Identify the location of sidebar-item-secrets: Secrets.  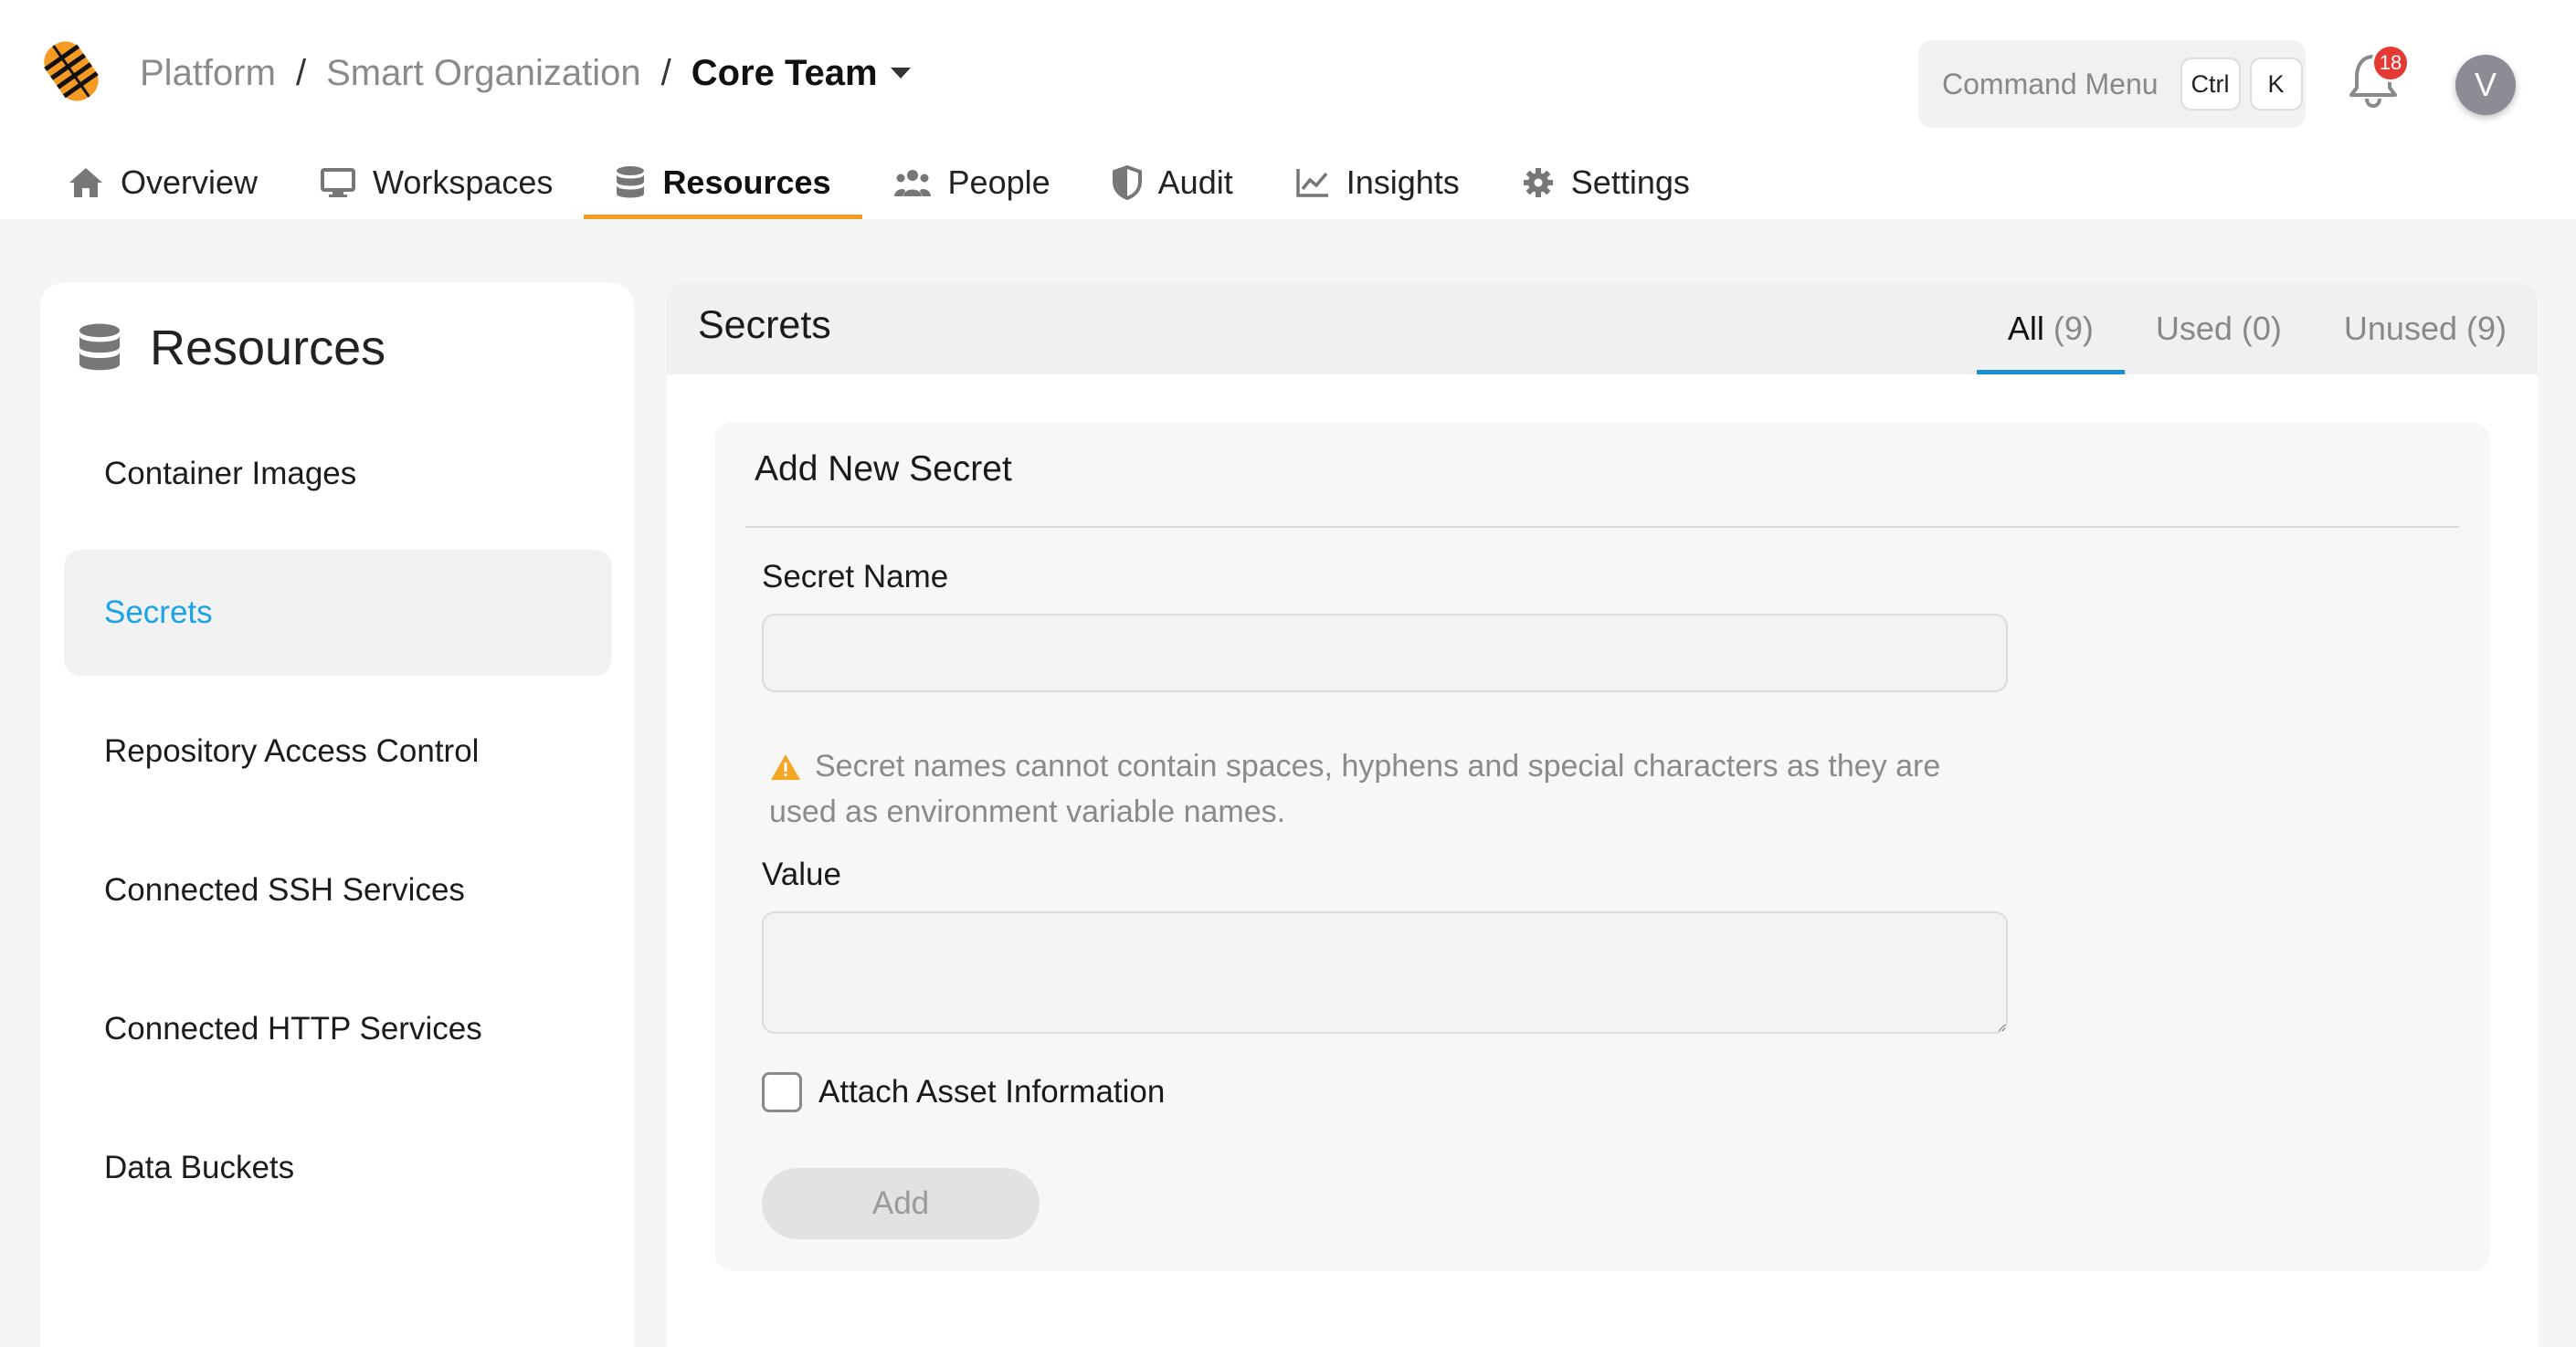
(338, 613).